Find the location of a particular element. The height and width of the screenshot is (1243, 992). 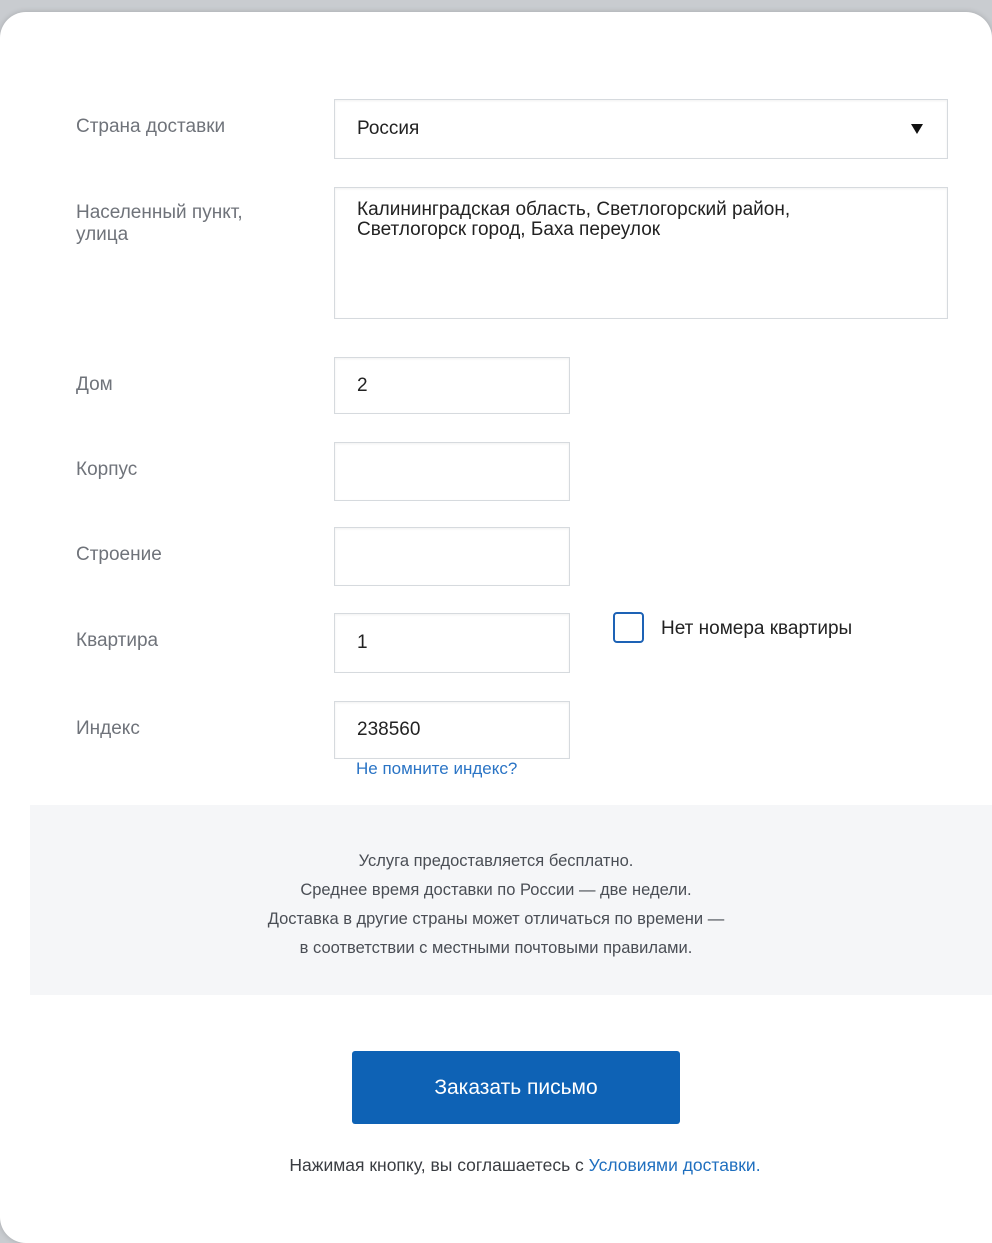

order-letter-button: Заказать письмо is located at coordinates (516, 1087).